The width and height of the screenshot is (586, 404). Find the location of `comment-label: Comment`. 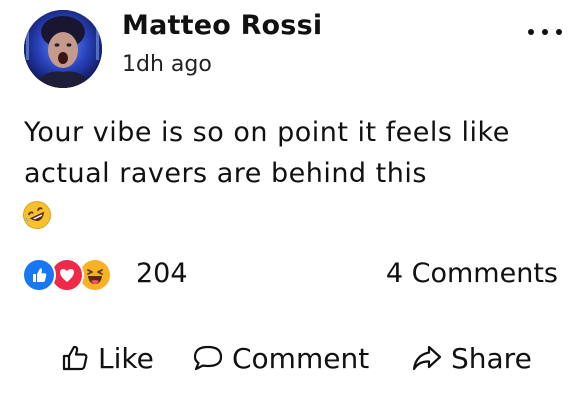

comment-label: Comment is located at coordinates (301, 358).